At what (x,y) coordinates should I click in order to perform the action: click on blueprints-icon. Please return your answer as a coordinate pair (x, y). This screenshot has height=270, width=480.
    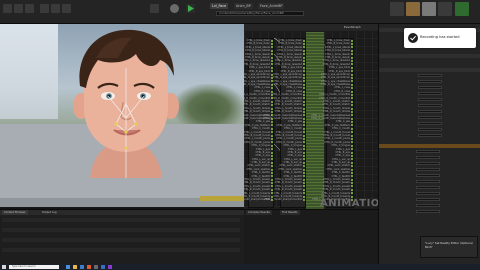
    Looking at the image, I should click on (55, 8).